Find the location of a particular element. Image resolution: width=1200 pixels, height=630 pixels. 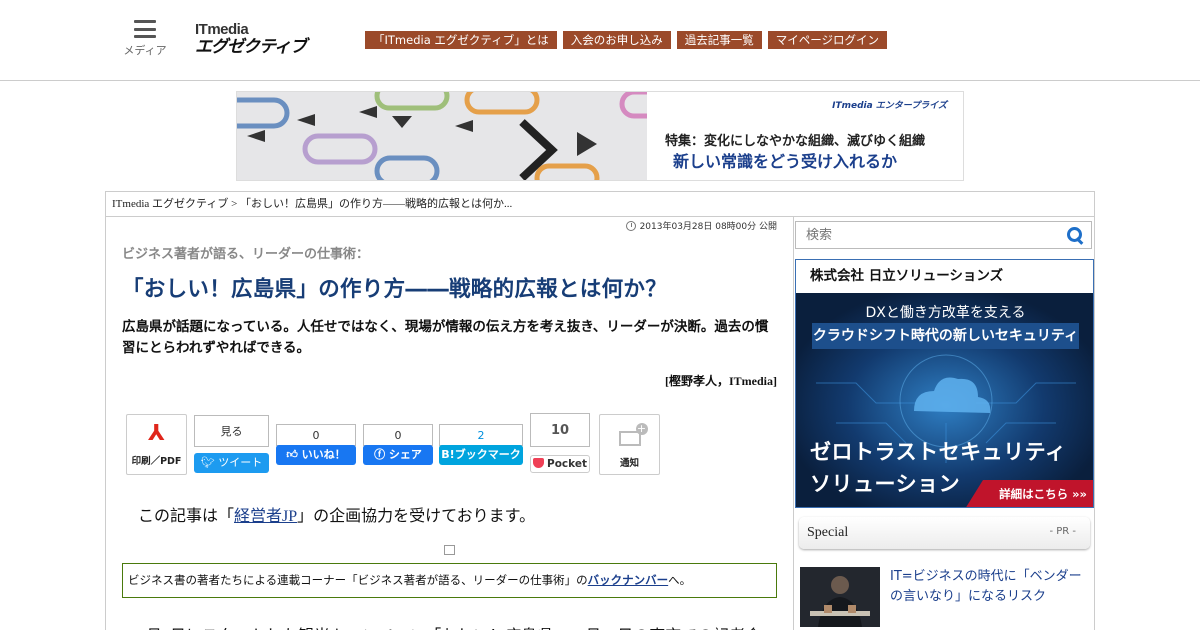

coop-text-before: この記事は「 is located at coordinates (186, 516).